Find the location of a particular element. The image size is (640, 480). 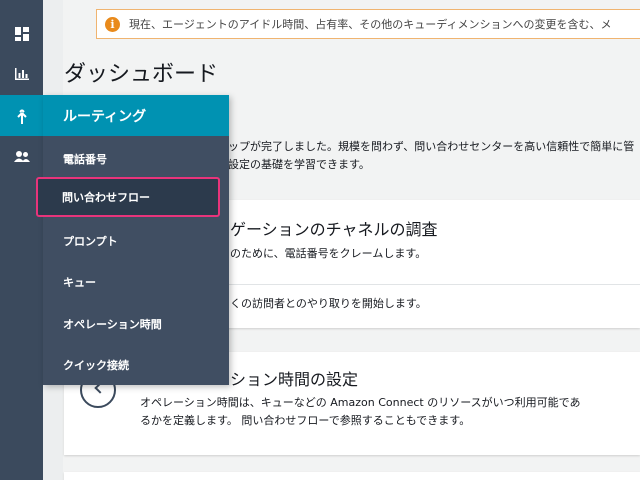

hours-card-heading: ション時間の設定 is located at coordinates (294, 379).